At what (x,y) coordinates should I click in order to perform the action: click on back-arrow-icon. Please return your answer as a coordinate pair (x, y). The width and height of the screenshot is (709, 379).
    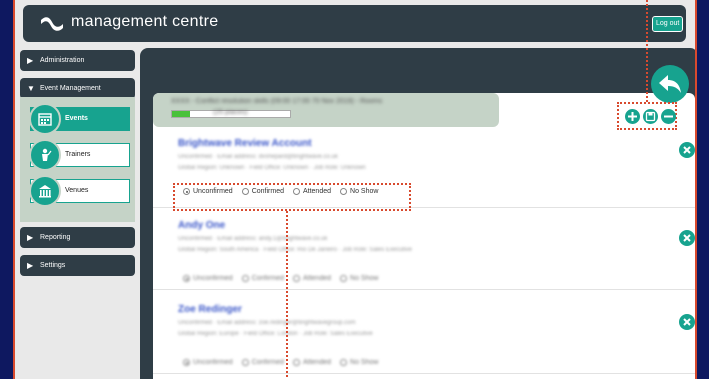
    Looking at the image, I should click on (670, 84).